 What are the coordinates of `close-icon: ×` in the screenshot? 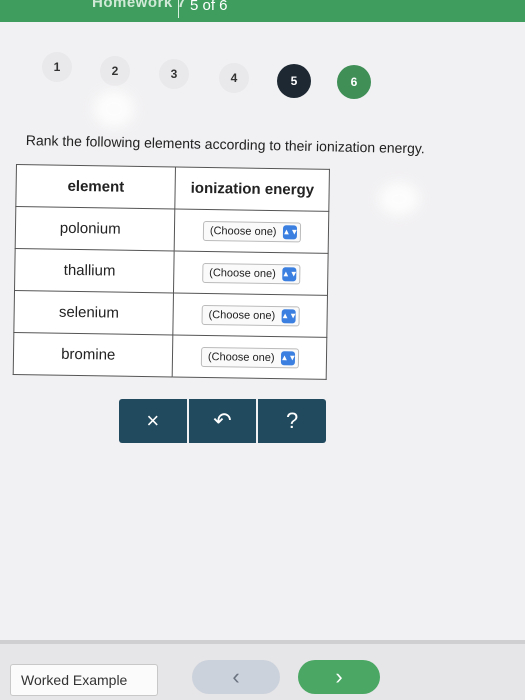 It's located at (153, 420).